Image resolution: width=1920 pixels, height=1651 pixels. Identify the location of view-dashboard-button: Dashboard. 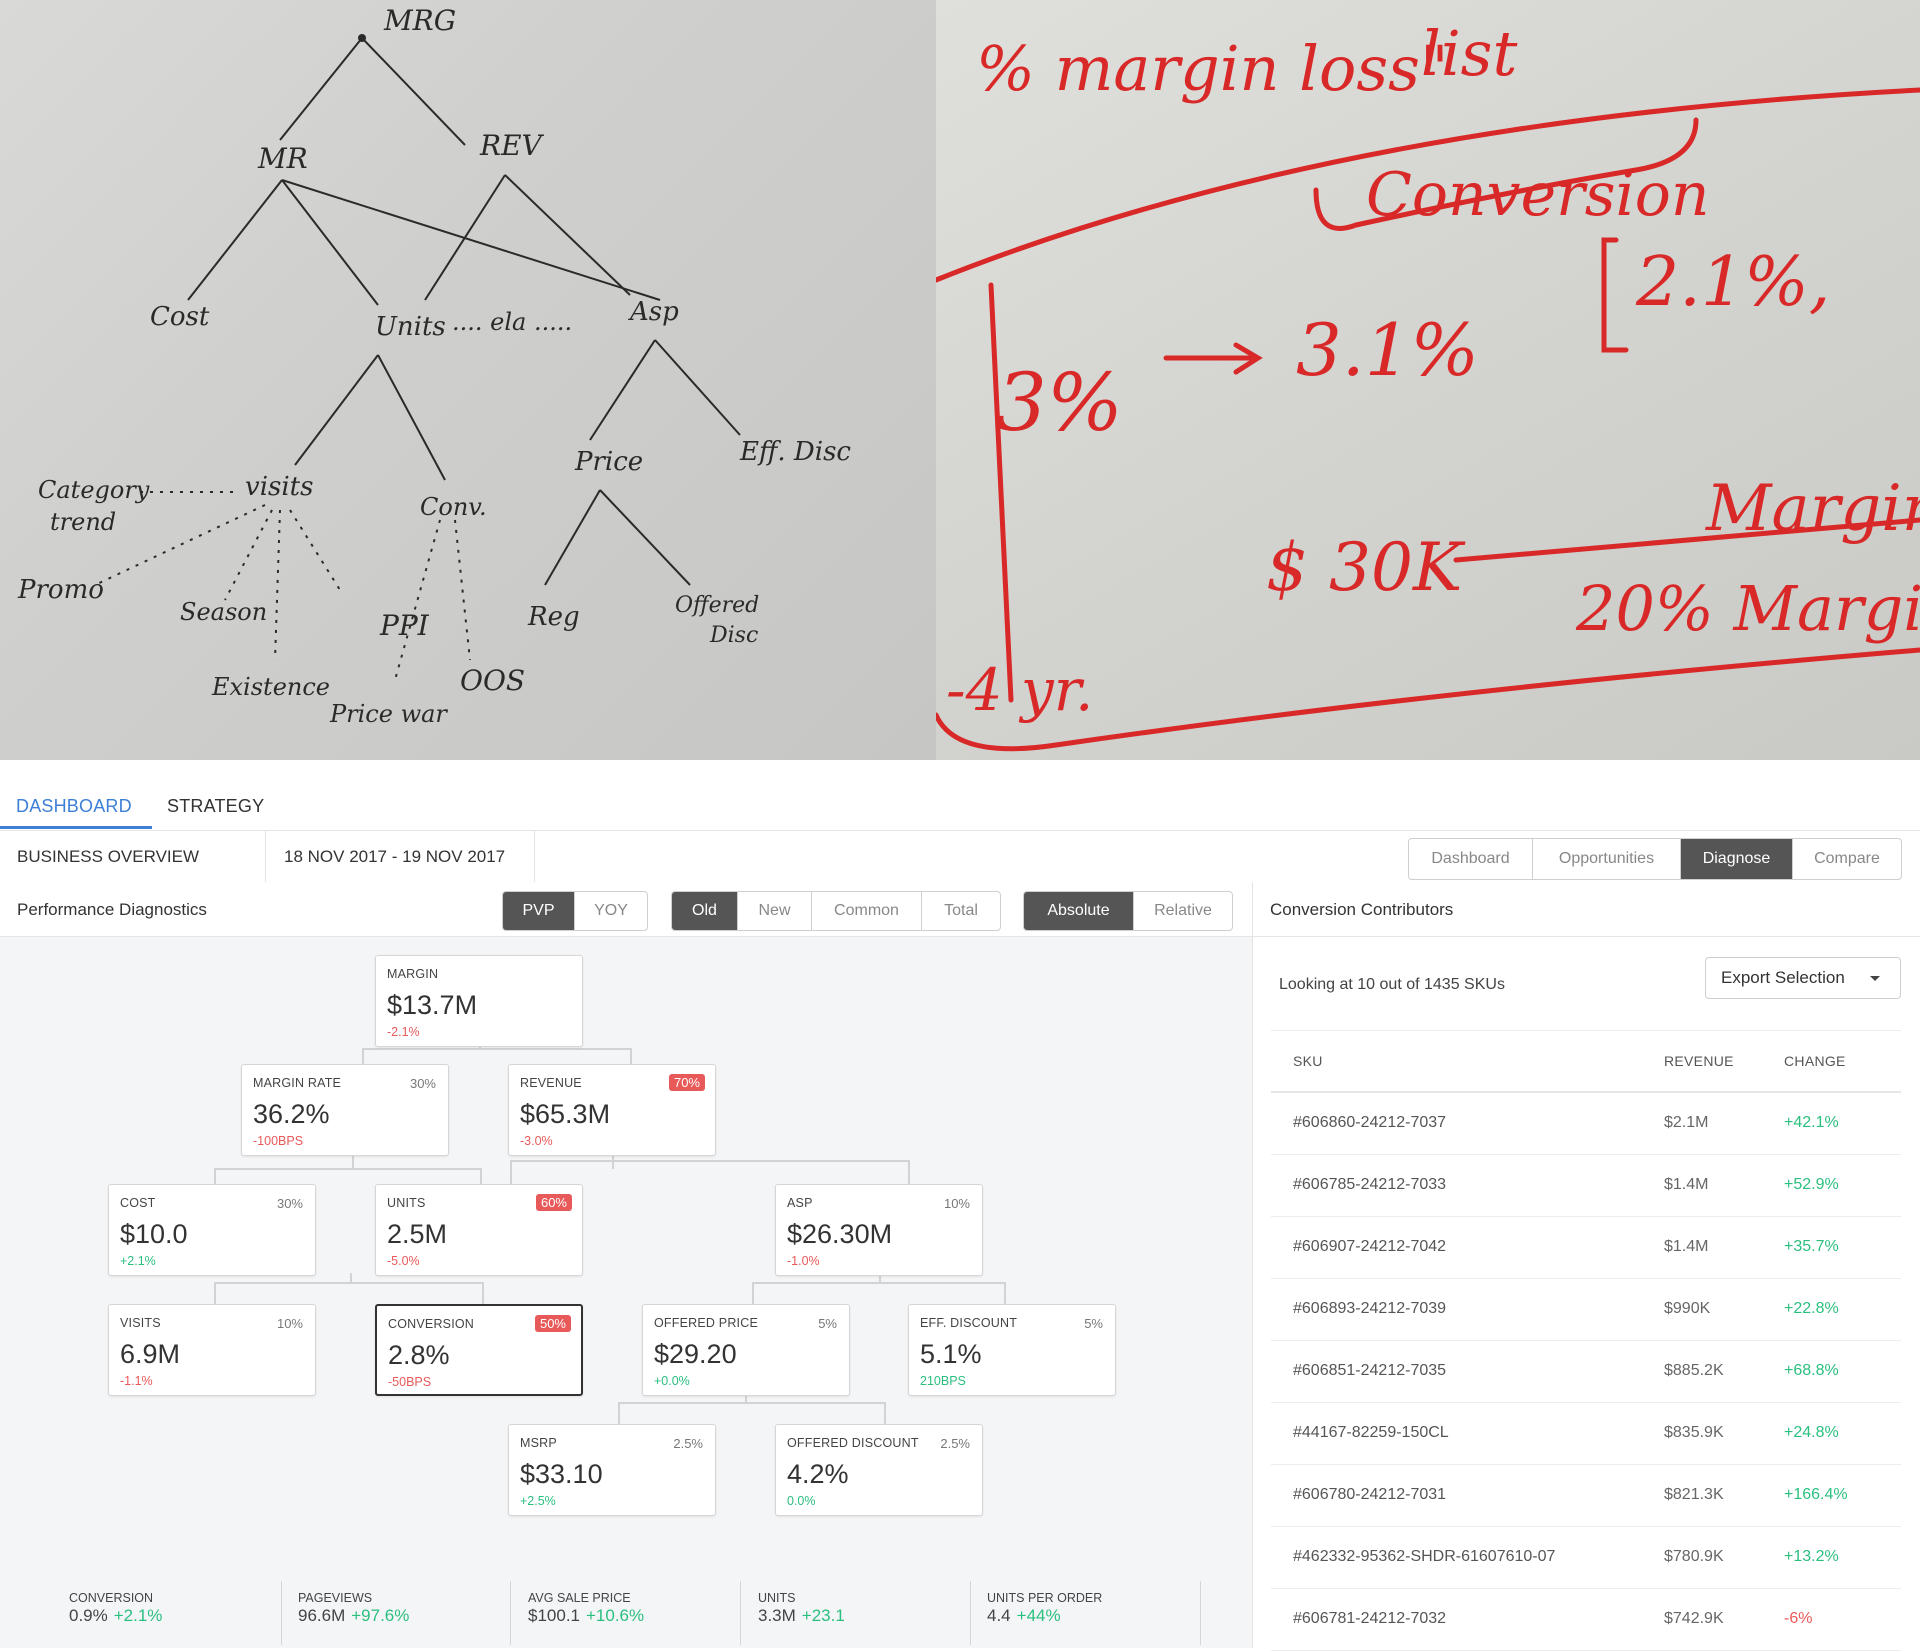
(1471, 859).